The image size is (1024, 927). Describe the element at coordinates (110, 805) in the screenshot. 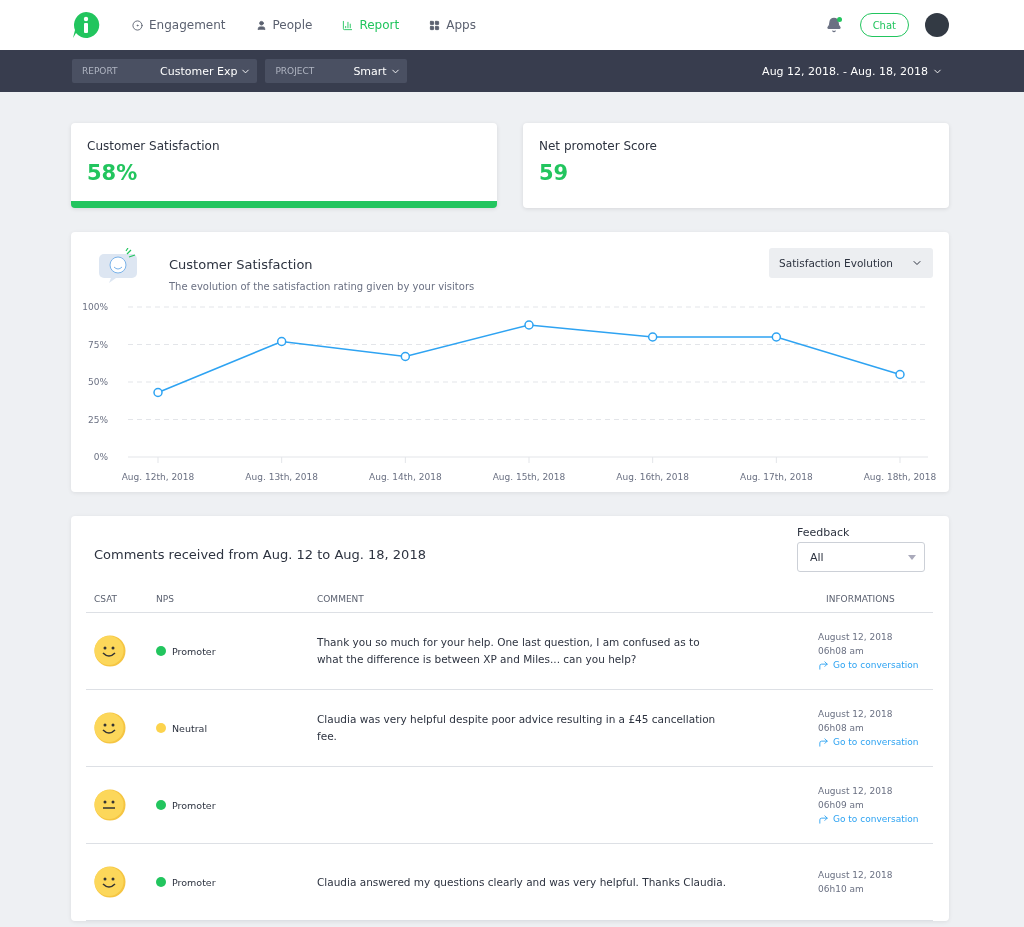

I see `neutral-face-icon` at that location.